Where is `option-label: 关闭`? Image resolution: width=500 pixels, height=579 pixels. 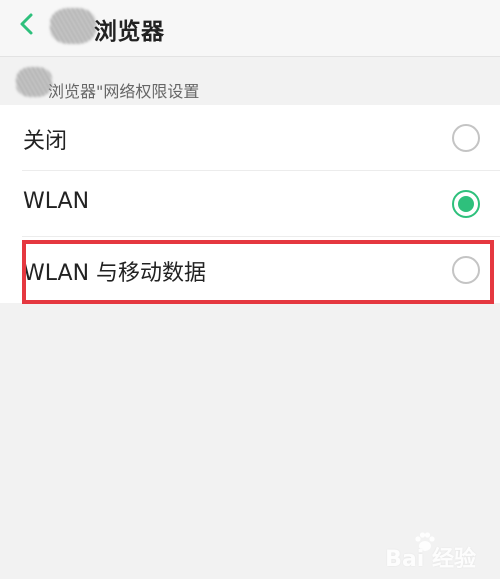
option-label: 关闭 is located at coordinates (45, 141).